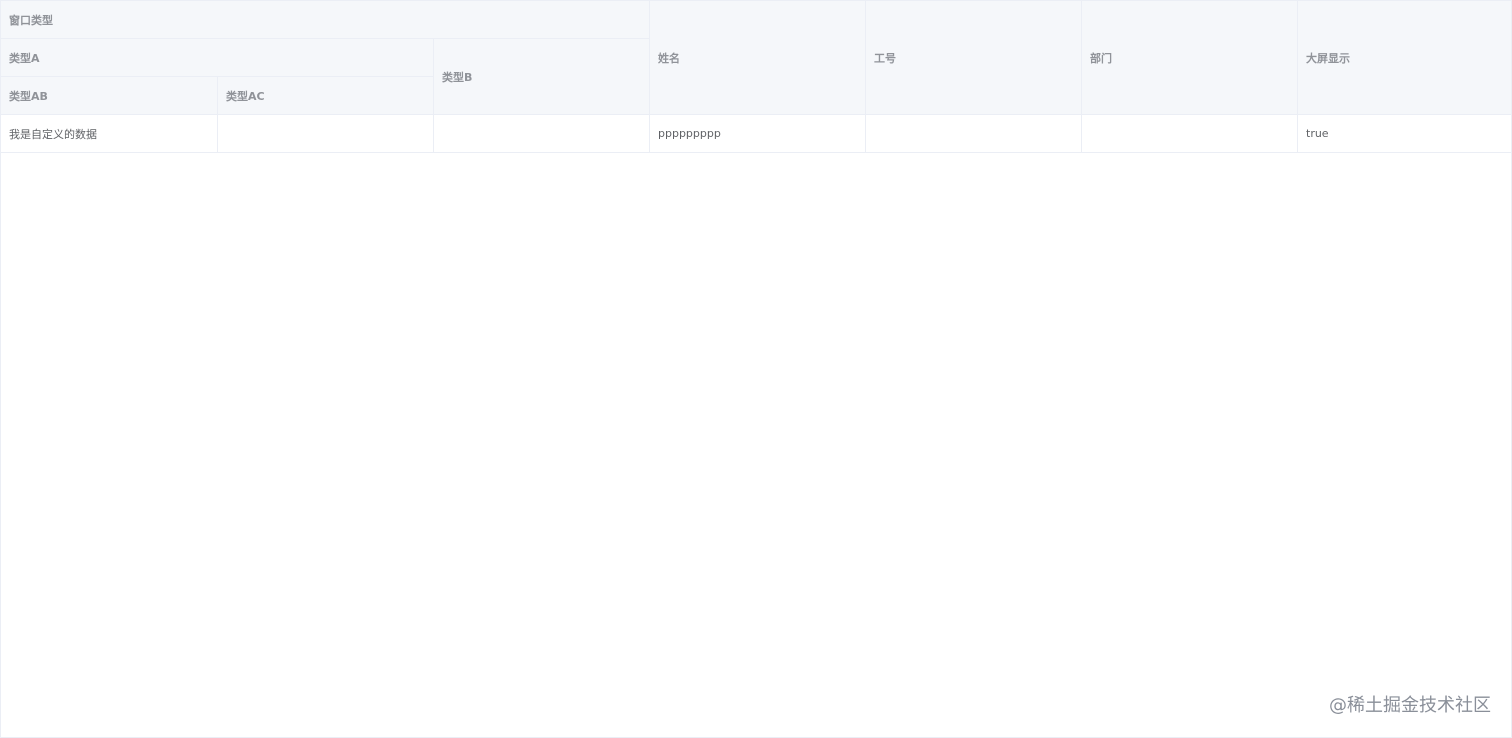  What do you see at coordinates (457, 77) in the screenshot?
I see `header-type-b-label: 类型B` at bounding box center [457, 77].